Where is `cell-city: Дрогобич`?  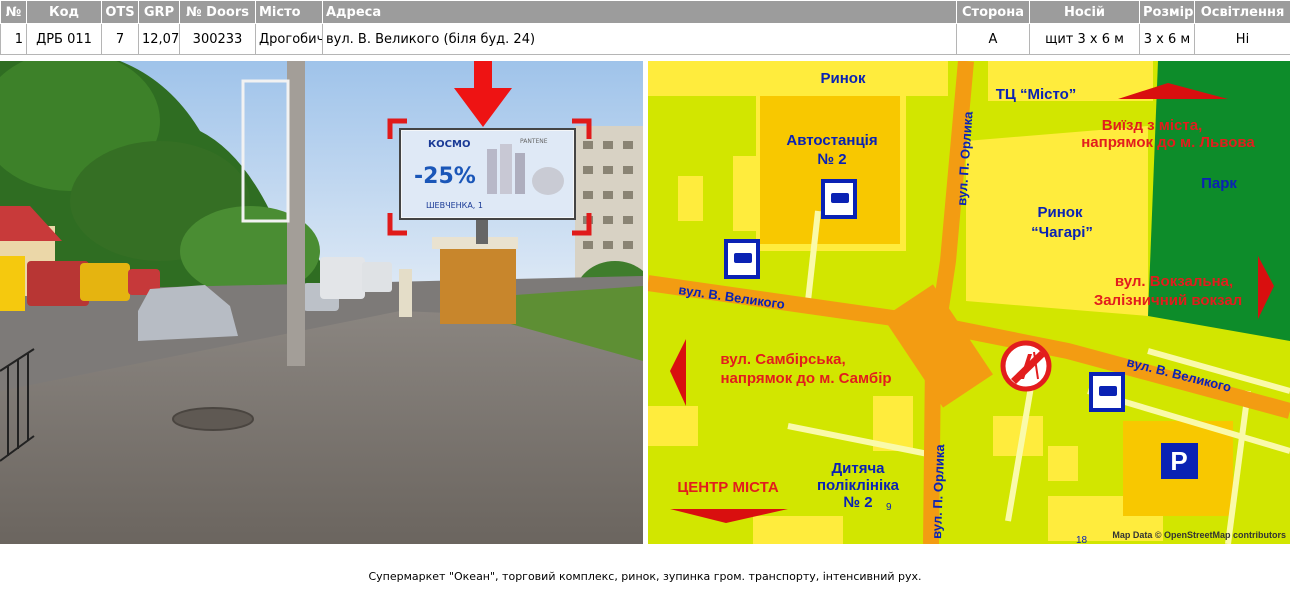
cell-city: Дрогобич is located at coordinates (289, 39).